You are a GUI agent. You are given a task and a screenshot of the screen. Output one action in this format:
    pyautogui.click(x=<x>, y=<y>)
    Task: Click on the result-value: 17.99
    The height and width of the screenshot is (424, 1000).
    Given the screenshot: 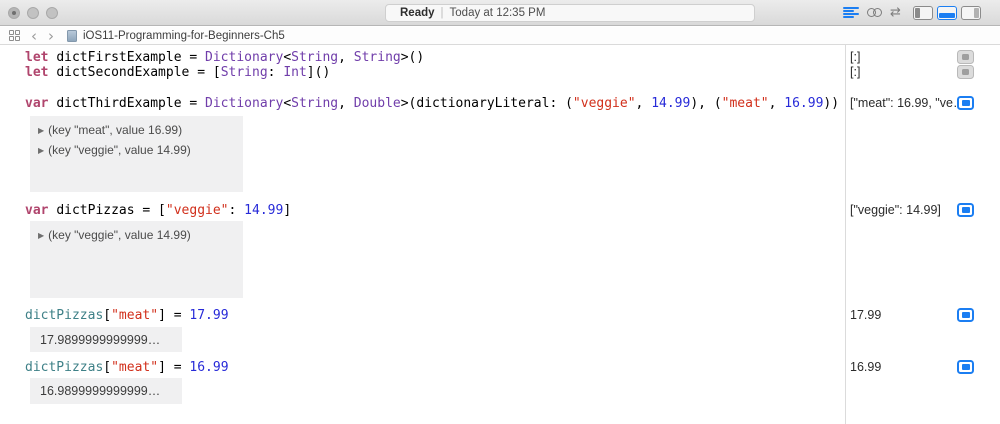 What is the action you would take?
    pyautogui.click(x=866, y=315)
    